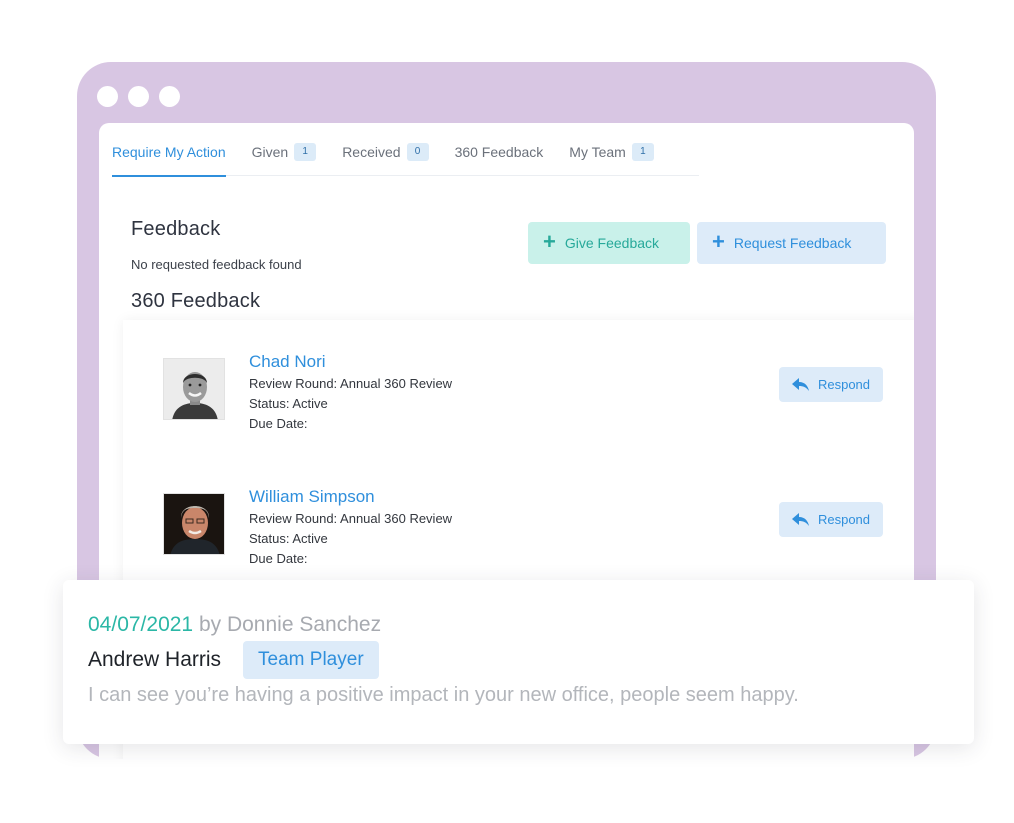 This screenshot has height=823, width=1014. What do you see at coordinates (312, 497) in the screenshot?
I see `person-name-link: William Simpson` at bounding box center [312, 497].